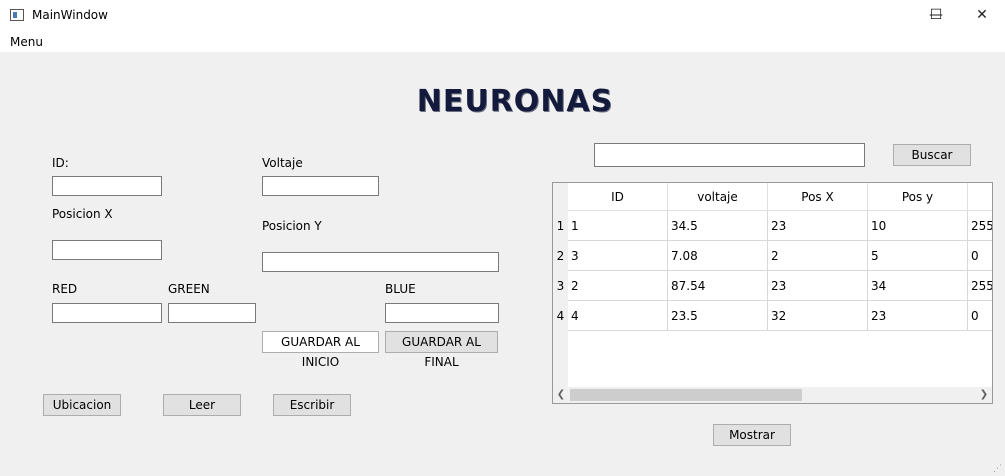 Image resolution: width=1005 pixels, height=476 pixels. What do you see at coordinates (561, 395) in the screenshot?
I see `chevron-left-icon: ❮` at bounding box center [561, 395].